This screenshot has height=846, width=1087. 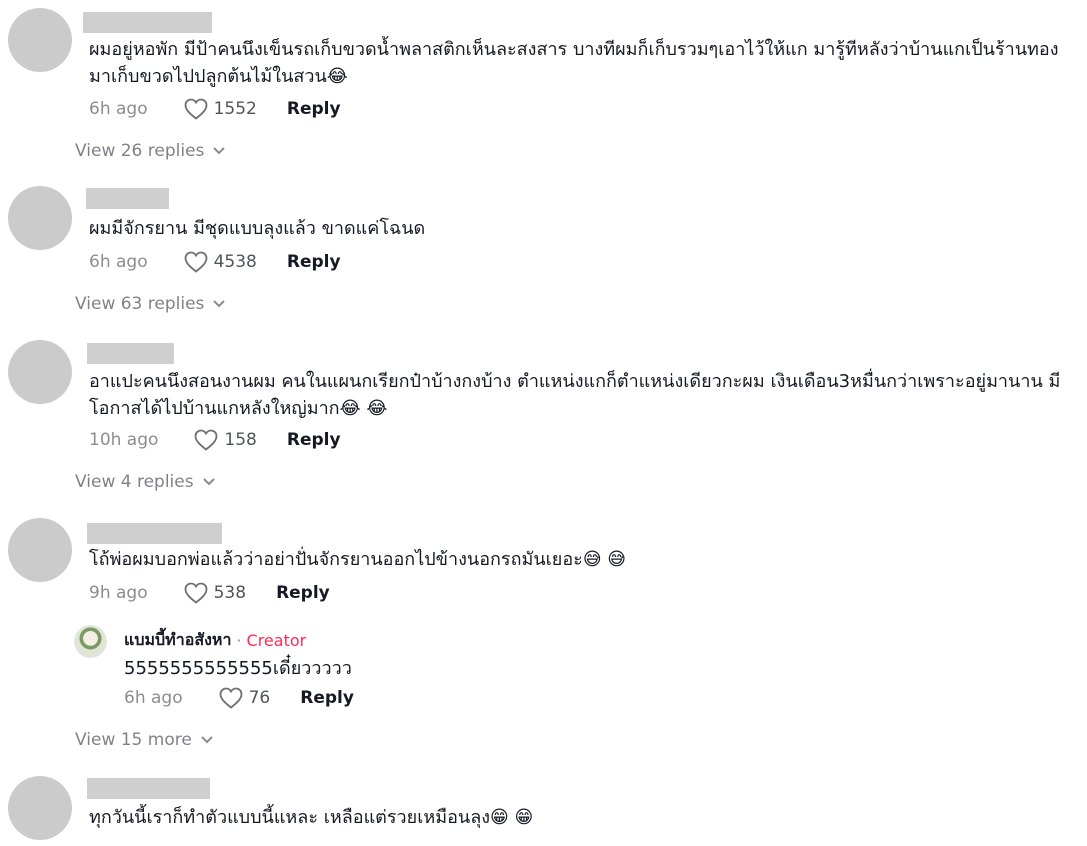 I want to click on like-count: 4538, so click(x=235, y=262).